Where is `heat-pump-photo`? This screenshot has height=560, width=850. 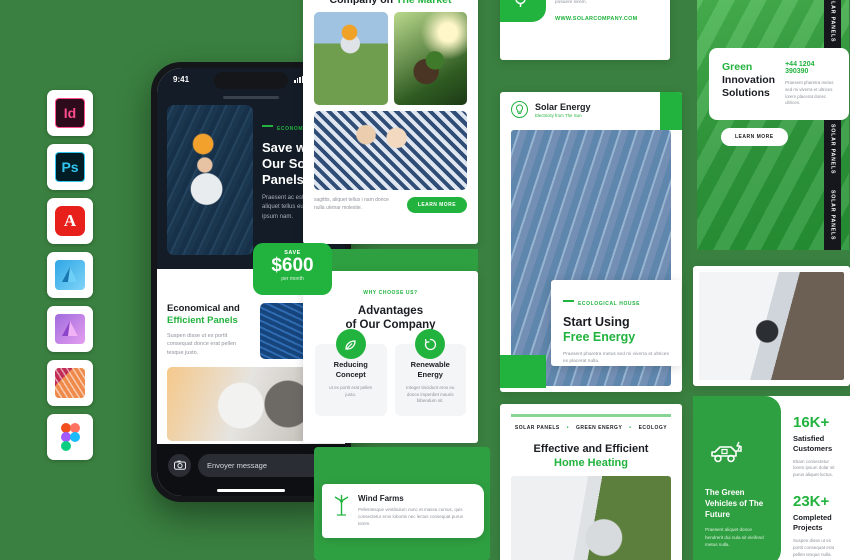 heat-pump-photo is located at coordinates (591, 518).